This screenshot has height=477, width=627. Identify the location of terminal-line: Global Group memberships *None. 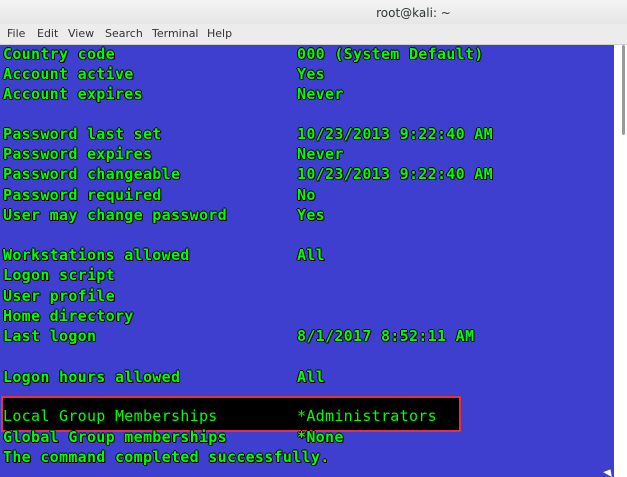
(173, 437).